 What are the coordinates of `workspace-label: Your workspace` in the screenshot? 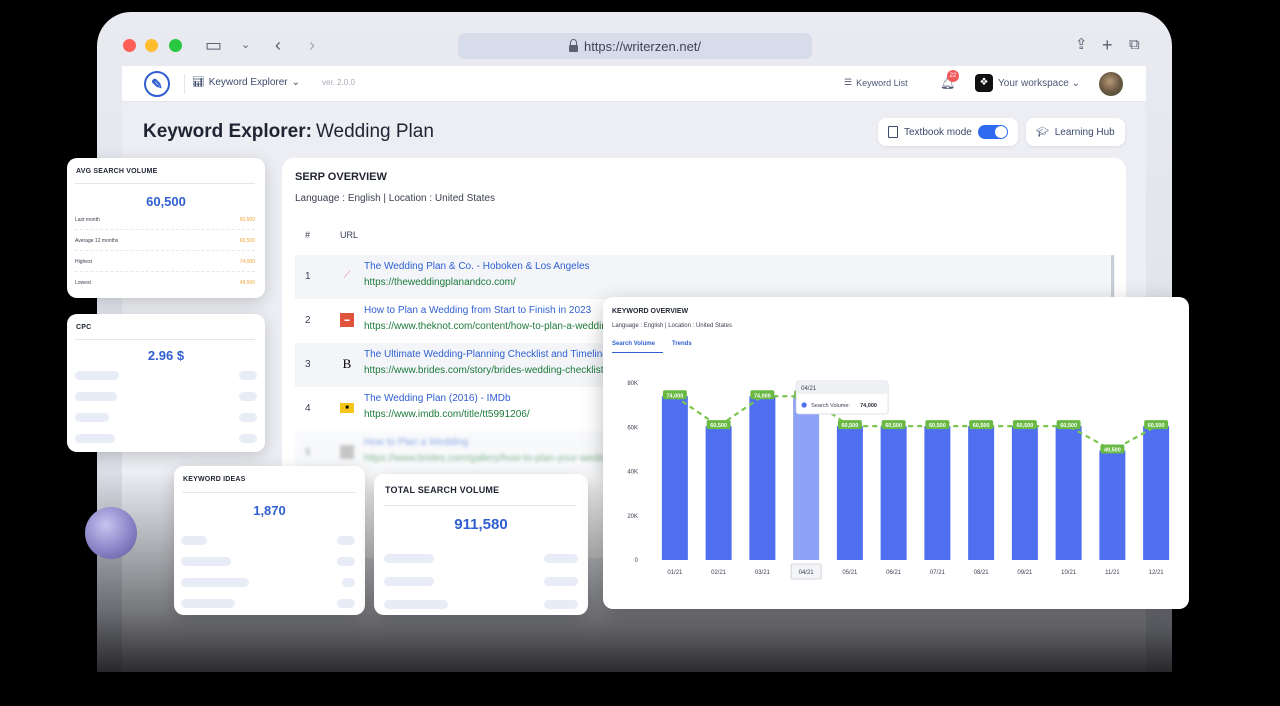 It's located at (1033, 83).